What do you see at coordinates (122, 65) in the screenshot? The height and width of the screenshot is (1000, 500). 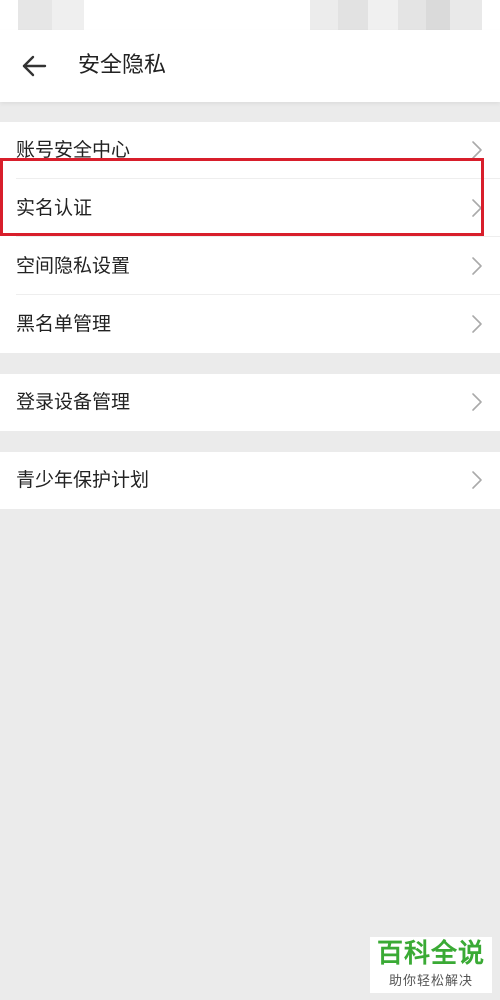 I see `page-title: 安全隐私` at bounding box center [122, 65].